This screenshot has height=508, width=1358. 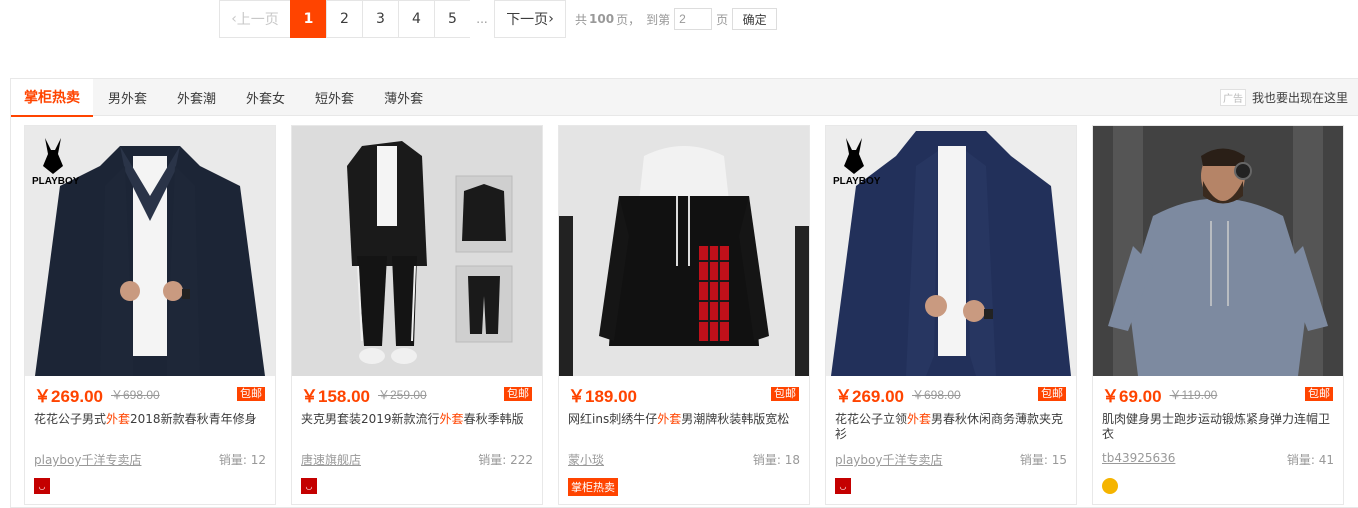 I want to click on product-title: 夹克男套装2019新款流行外套春秋季韩版, so click(x=417, y=428).